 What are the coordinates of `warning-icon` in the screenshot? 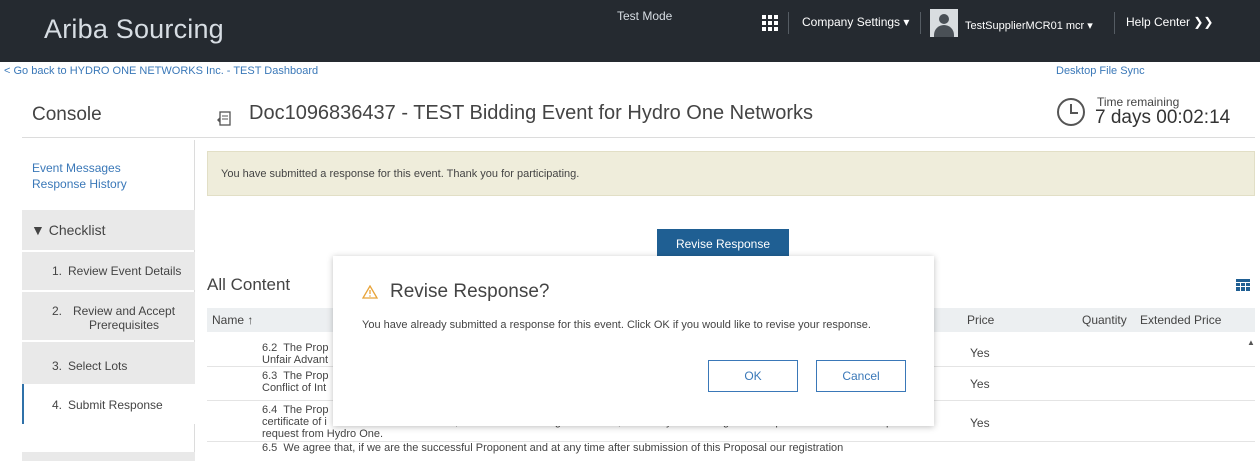 It's located at (370, 292).